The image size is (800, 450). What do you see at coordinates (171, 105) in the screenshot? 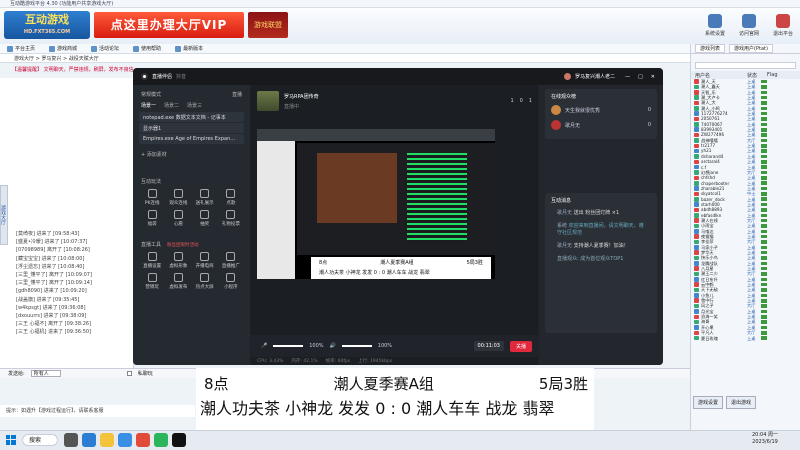
I see `scene-tab: 场景二` at bounding box center [171, 105].